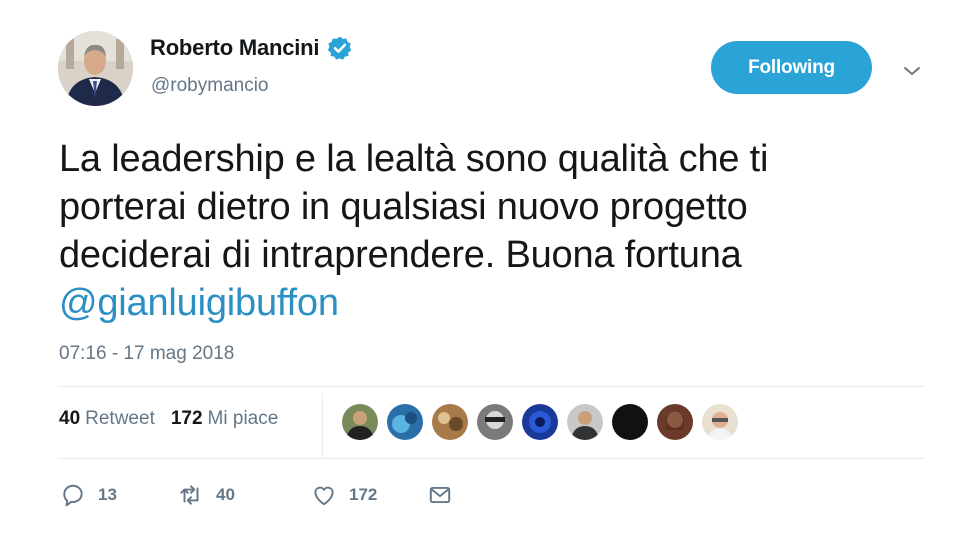 The width and height of the screenshot is (978, 543). I want to click on following-button: Following, so click(791, 67).